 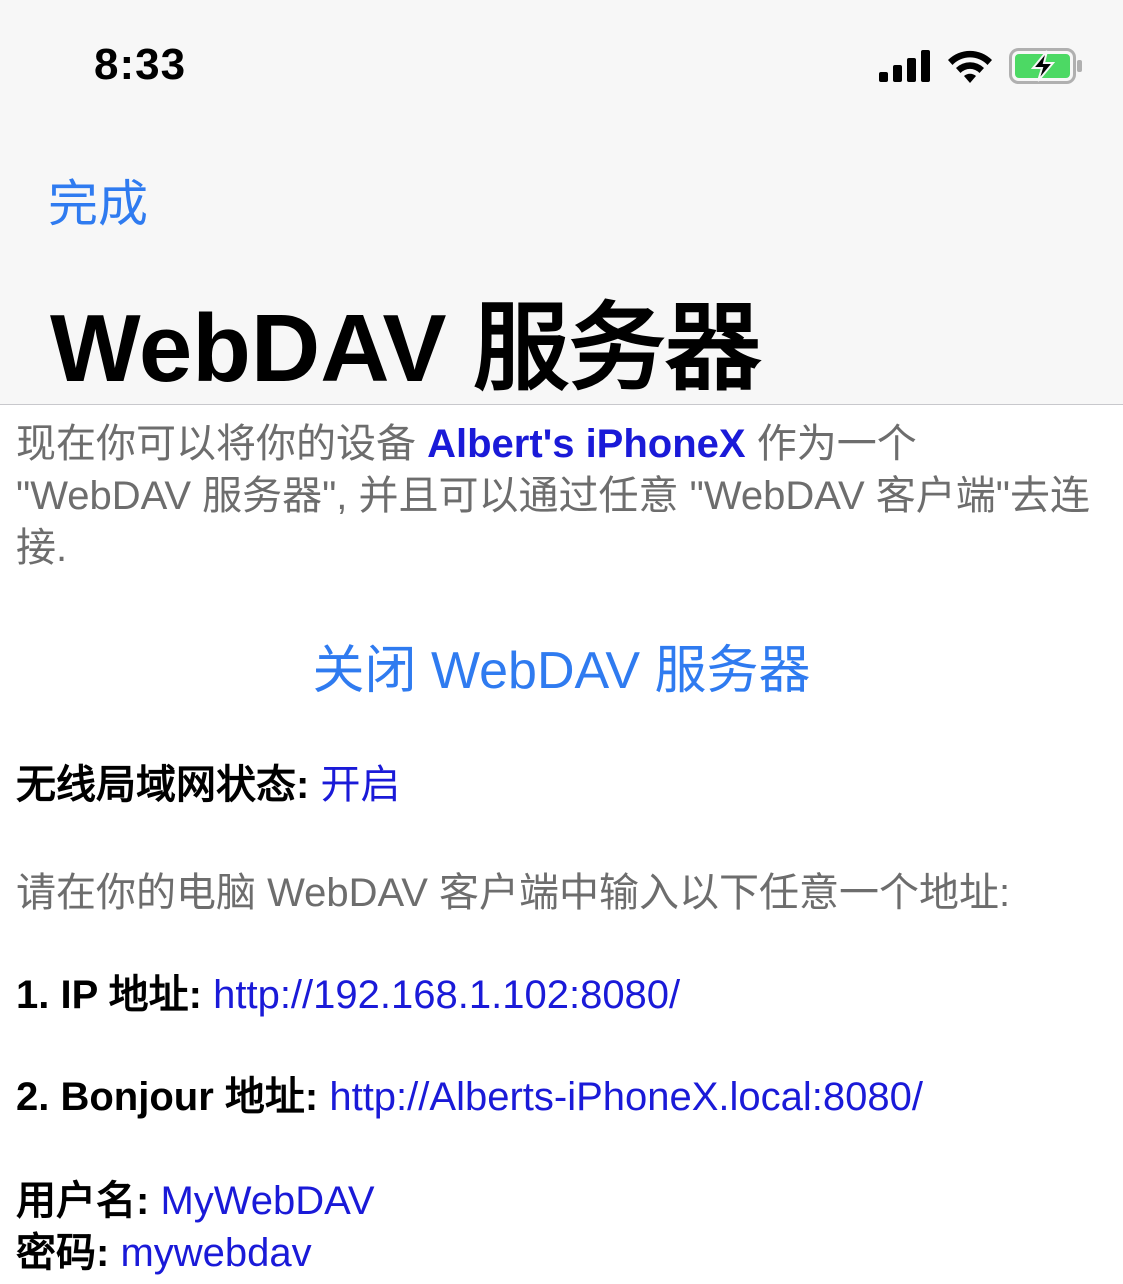 What do you see at coordinates (513, 893) in the screenshot?
I see `instruction-text: 请在你的电脑 WebDAV 客户端中输入以下任意一个地址:` at bounding box center [513, 893].